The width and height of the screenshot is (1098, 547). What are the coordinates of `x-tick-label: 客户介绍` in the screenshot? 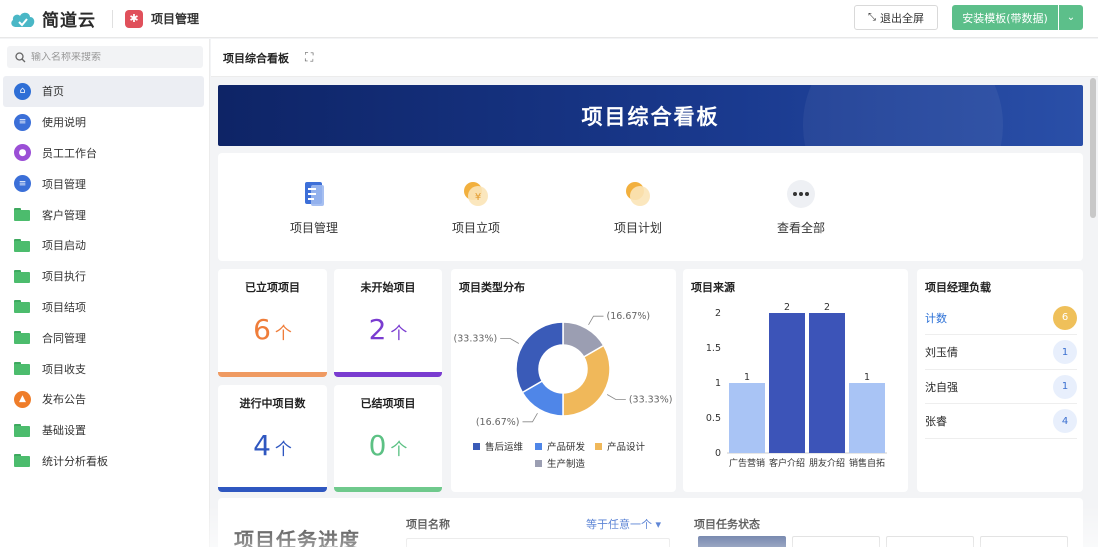 It's located at (787, 463).